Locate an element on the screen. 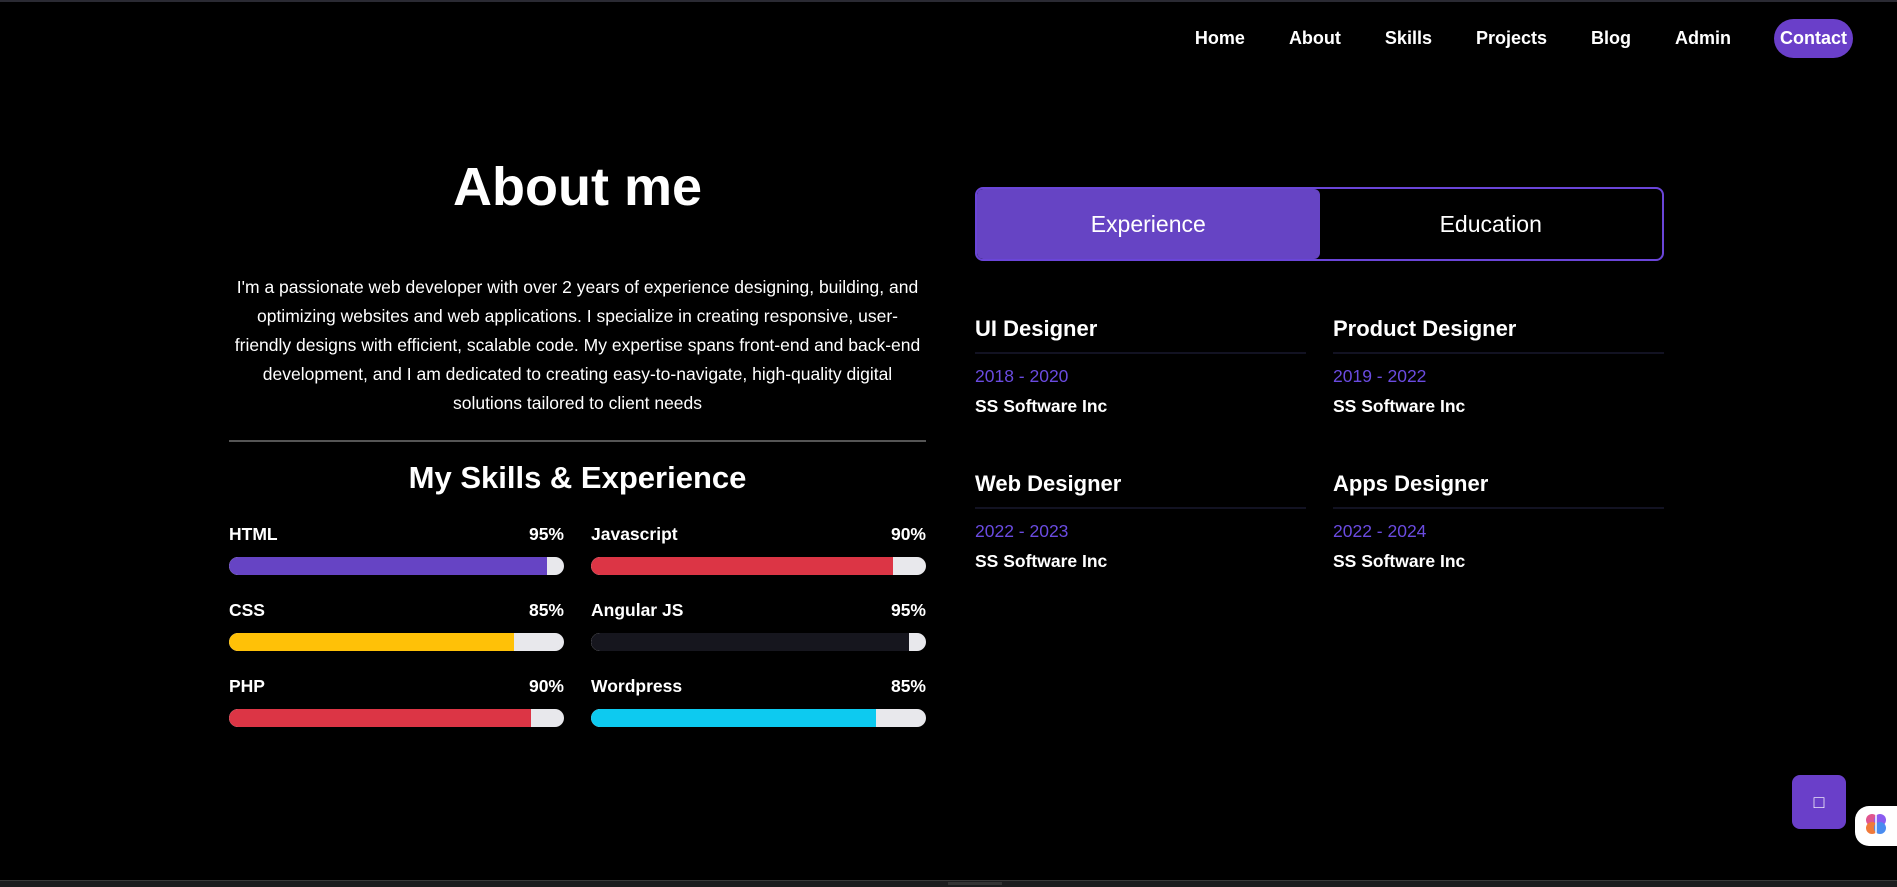 The height and width of the screenshot is (887, 1897). skill-angular: Angular JS 95% is located at coordinates (758, 625).